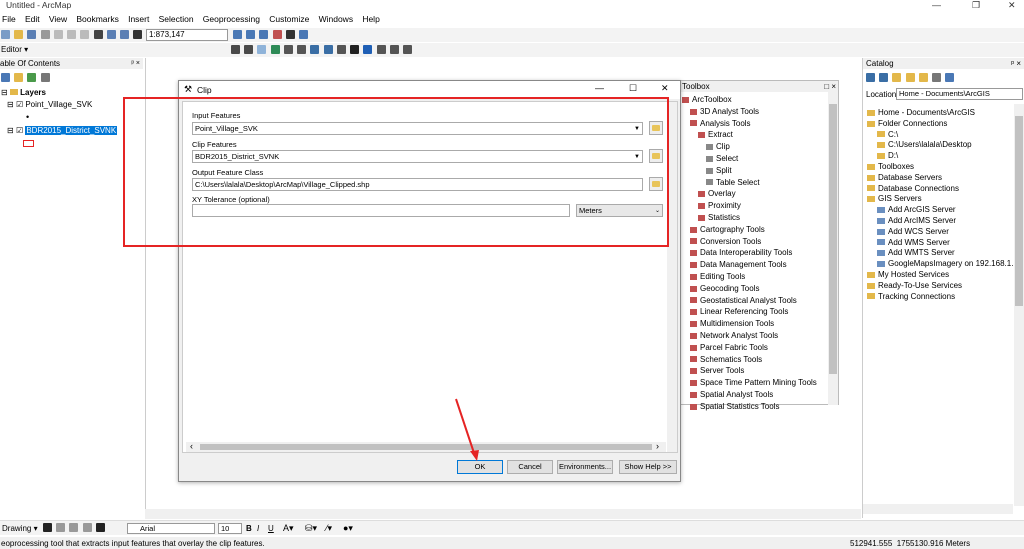 The image size is (1024, 549). I want to click on toolbox-item: Proximity, so click(719, 205).